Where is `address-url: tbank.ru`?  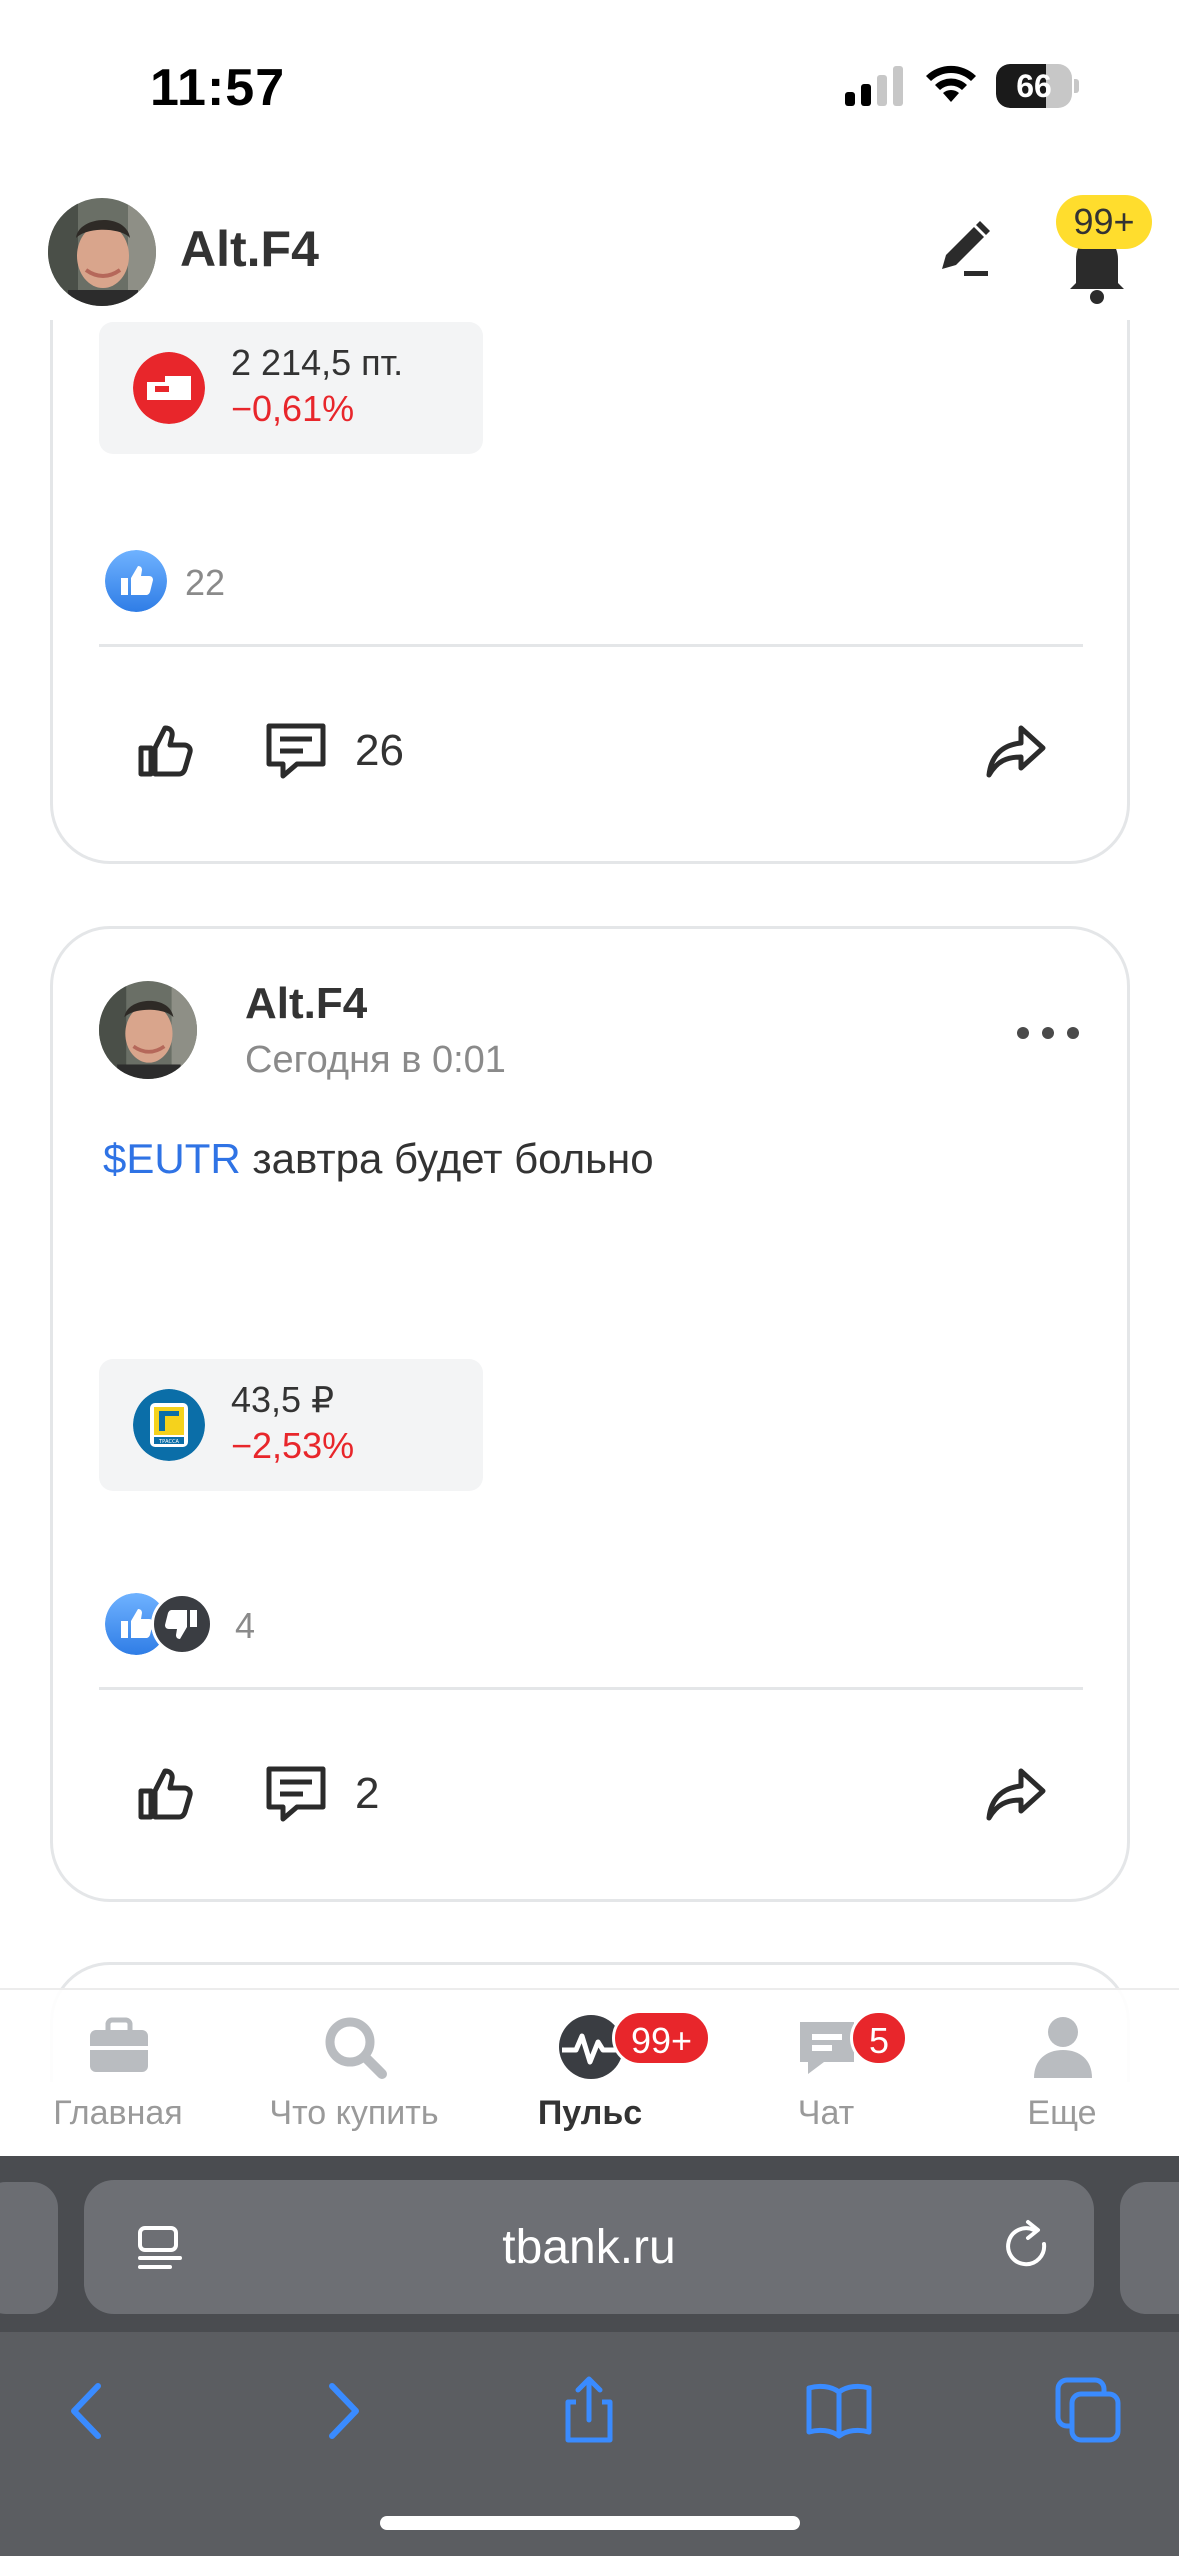 address-url: tbank.ru is located at coordinates (589, 2247).